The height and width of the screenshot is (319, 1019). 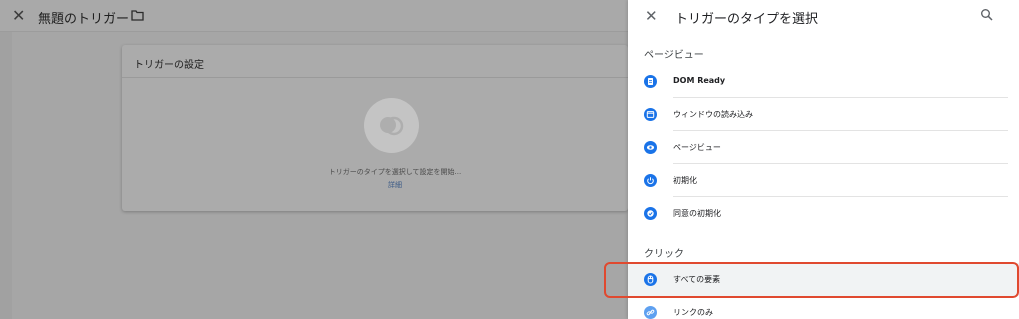 I want to click on folder-icon, so click(x=137, y=15).